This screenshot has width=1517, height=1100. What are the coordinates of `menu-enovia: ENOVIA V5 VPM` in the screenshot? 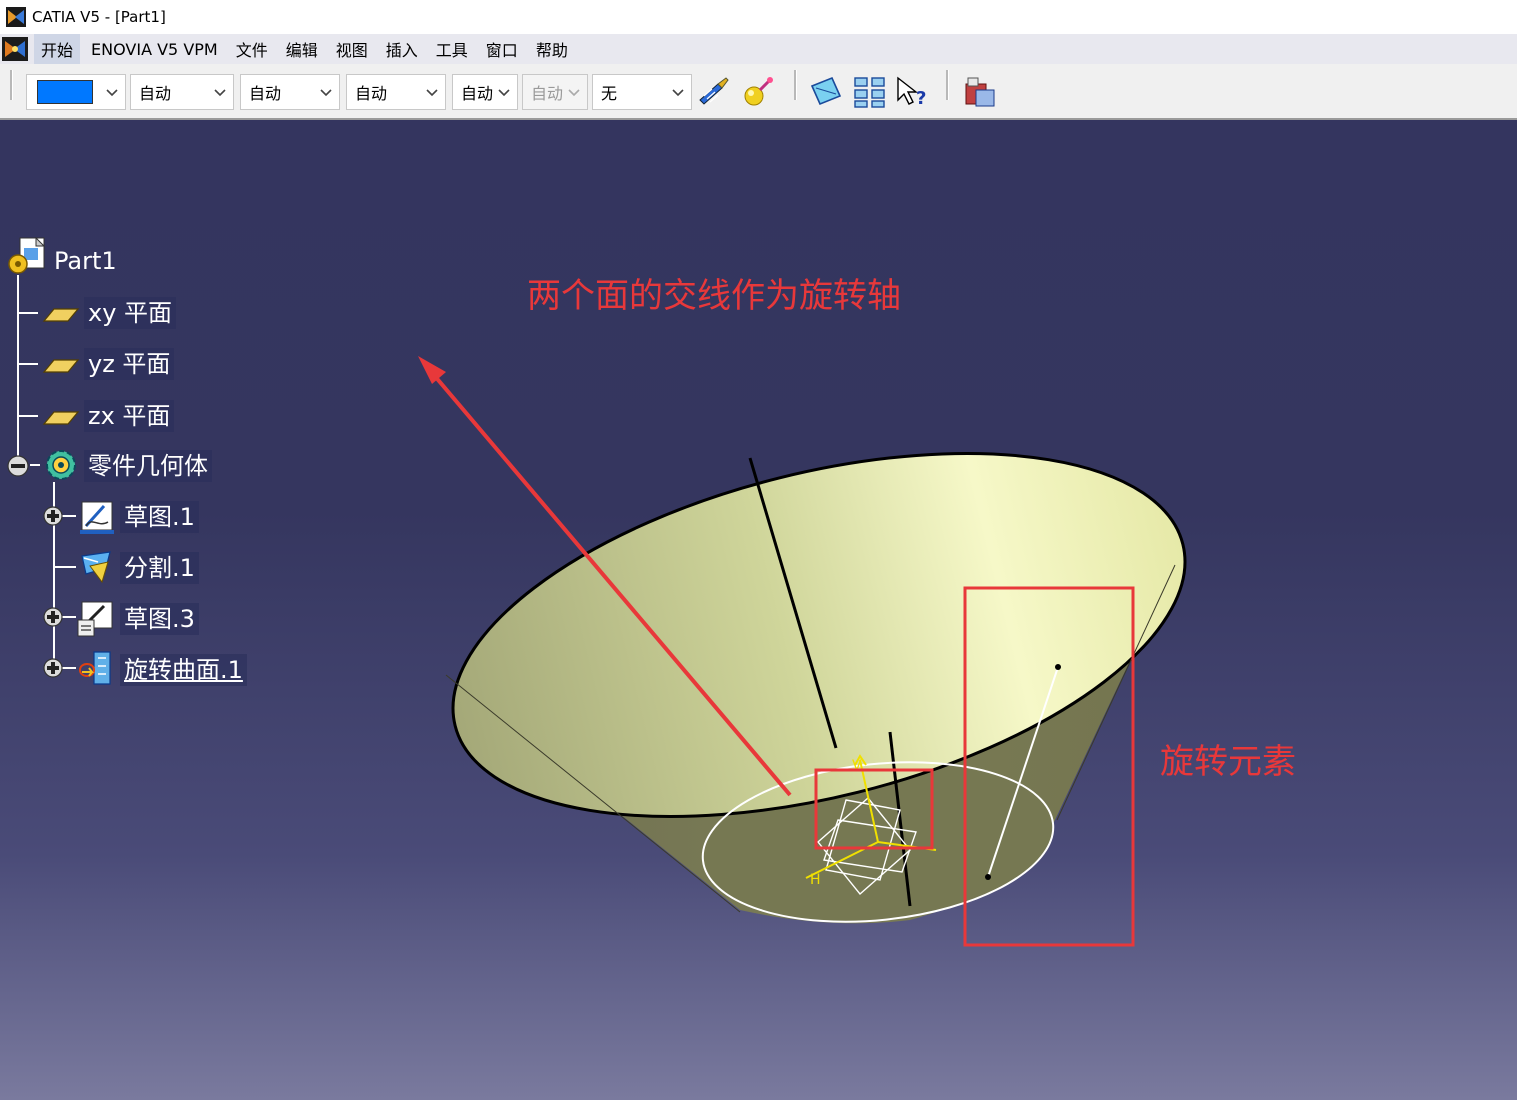 It's located at (154, 49).